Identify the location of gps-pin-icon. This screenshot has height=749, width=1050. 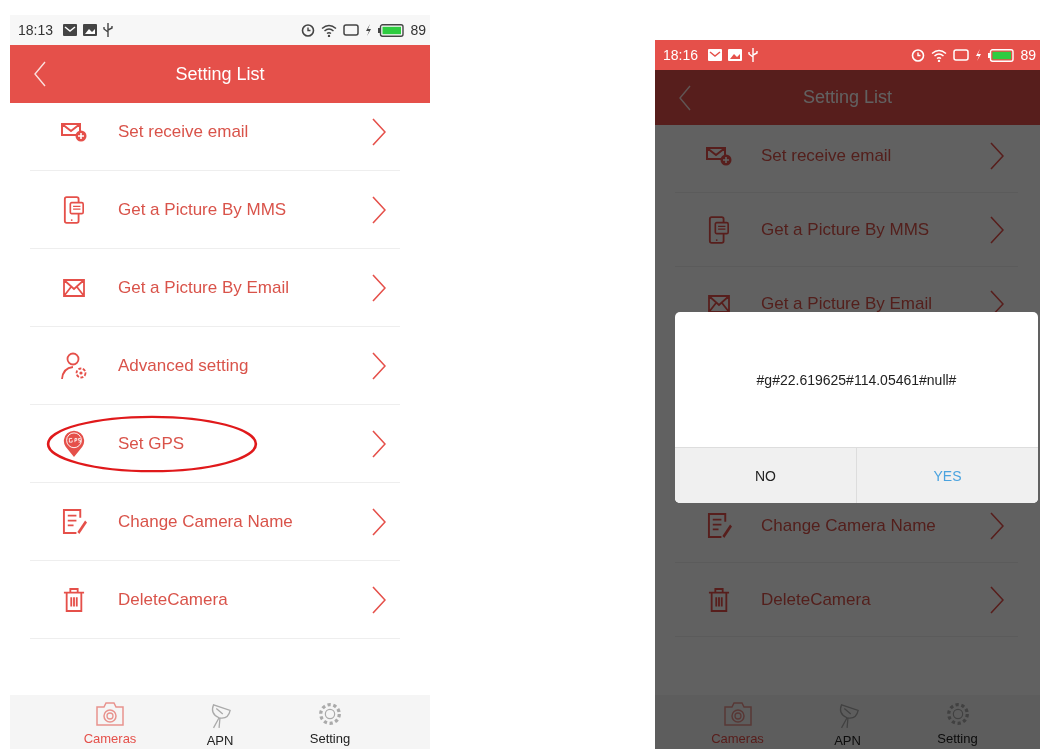
(74, 443).